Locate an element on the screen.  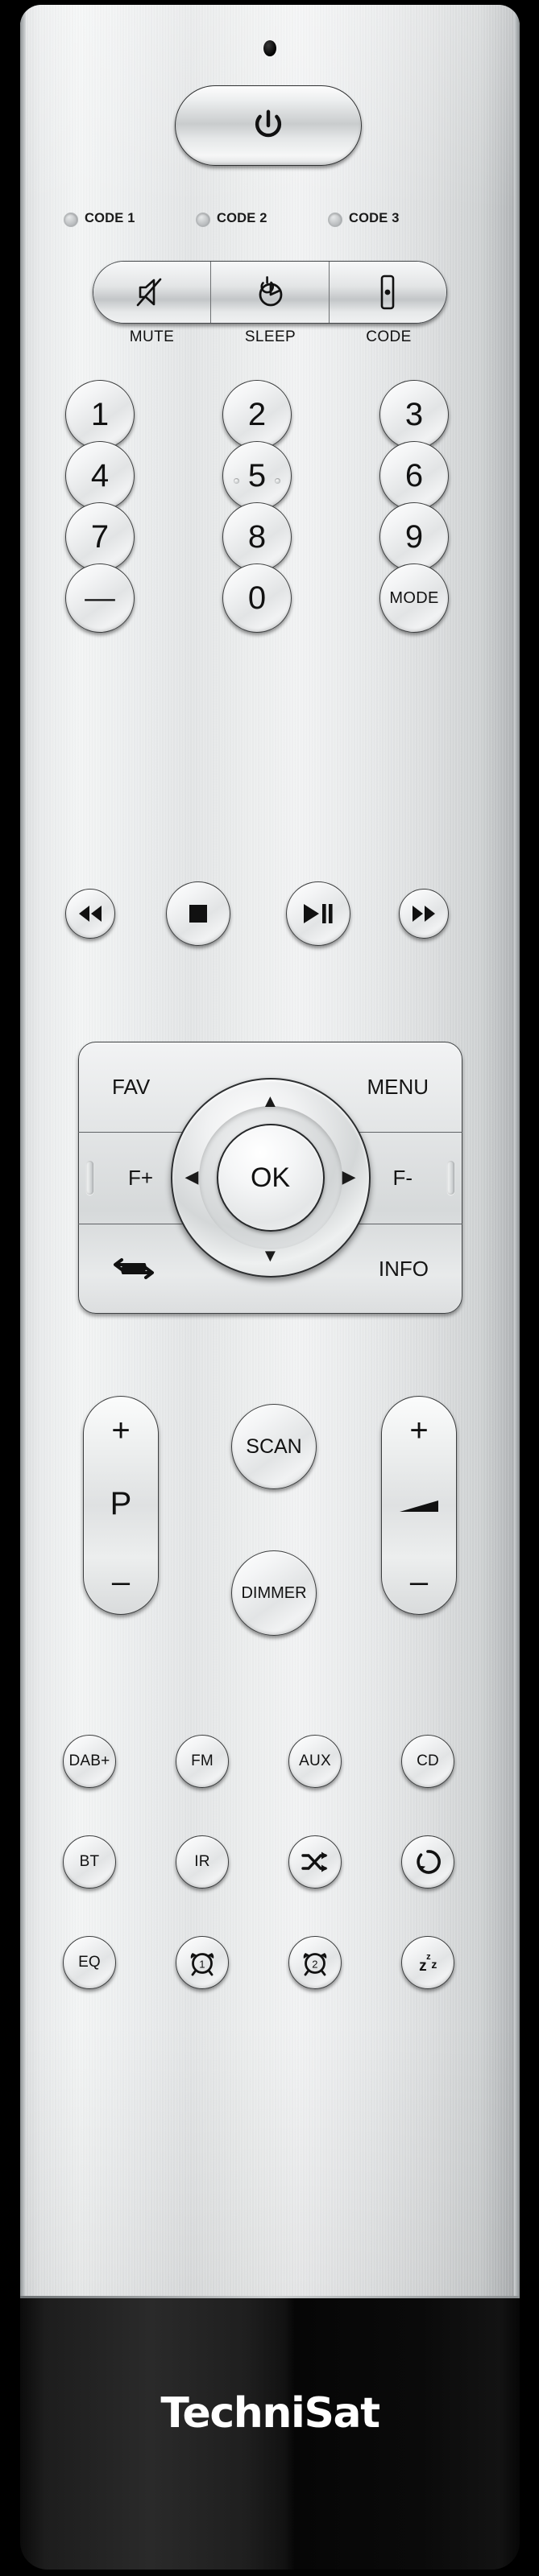
scan-button: SCAN is located at coordinates (274, 1446).